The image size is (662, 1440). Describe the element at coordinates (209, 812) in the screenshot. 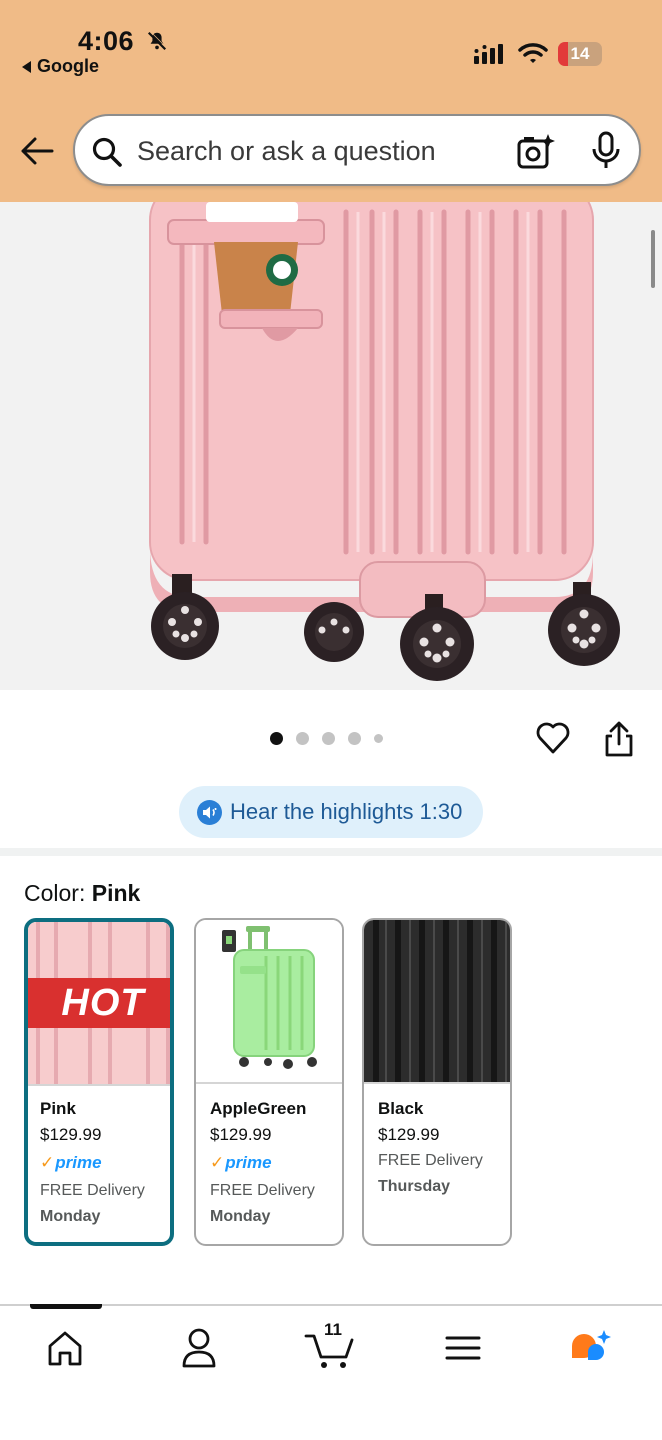

I see `speaker-icon` at that location.